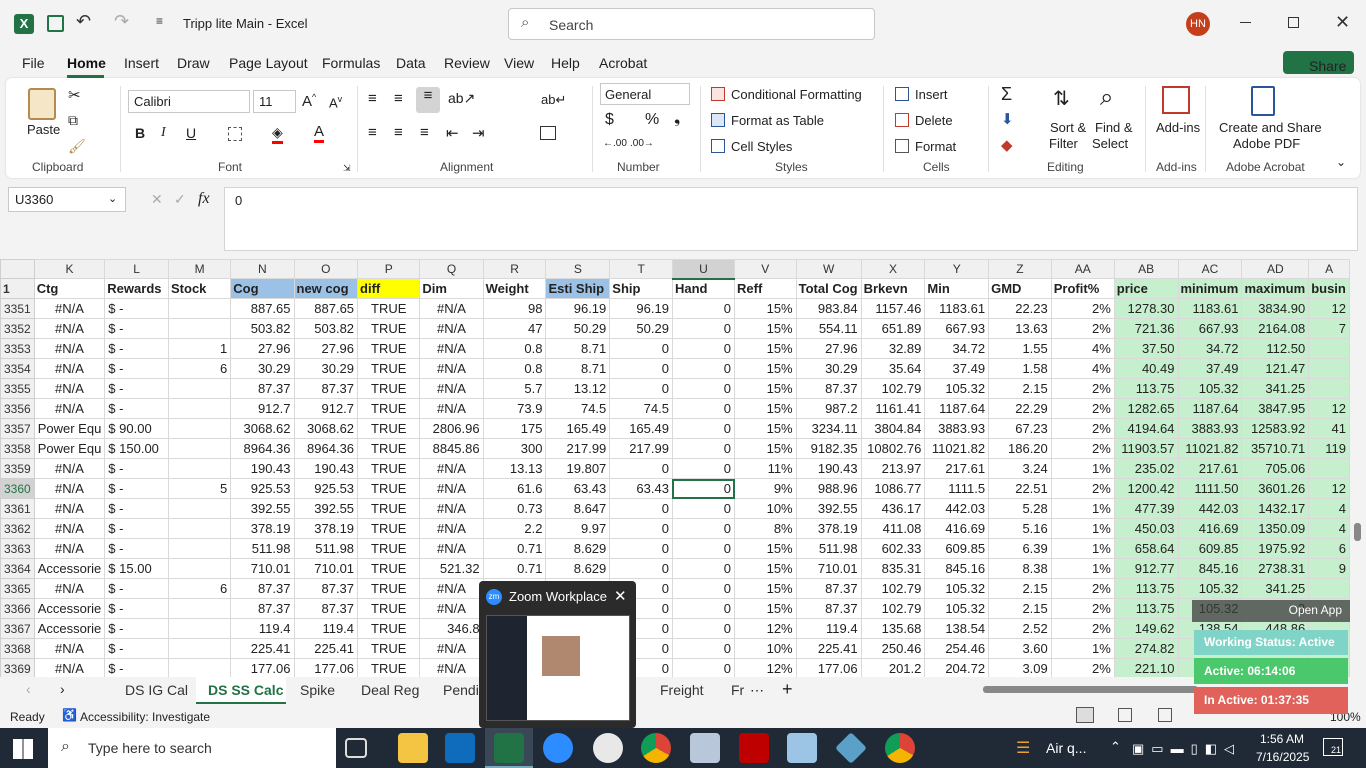  What do you see at coordinates (326, 408) in the screenshot?
I see `cell: 912.7` at bounding box center [326, 408].